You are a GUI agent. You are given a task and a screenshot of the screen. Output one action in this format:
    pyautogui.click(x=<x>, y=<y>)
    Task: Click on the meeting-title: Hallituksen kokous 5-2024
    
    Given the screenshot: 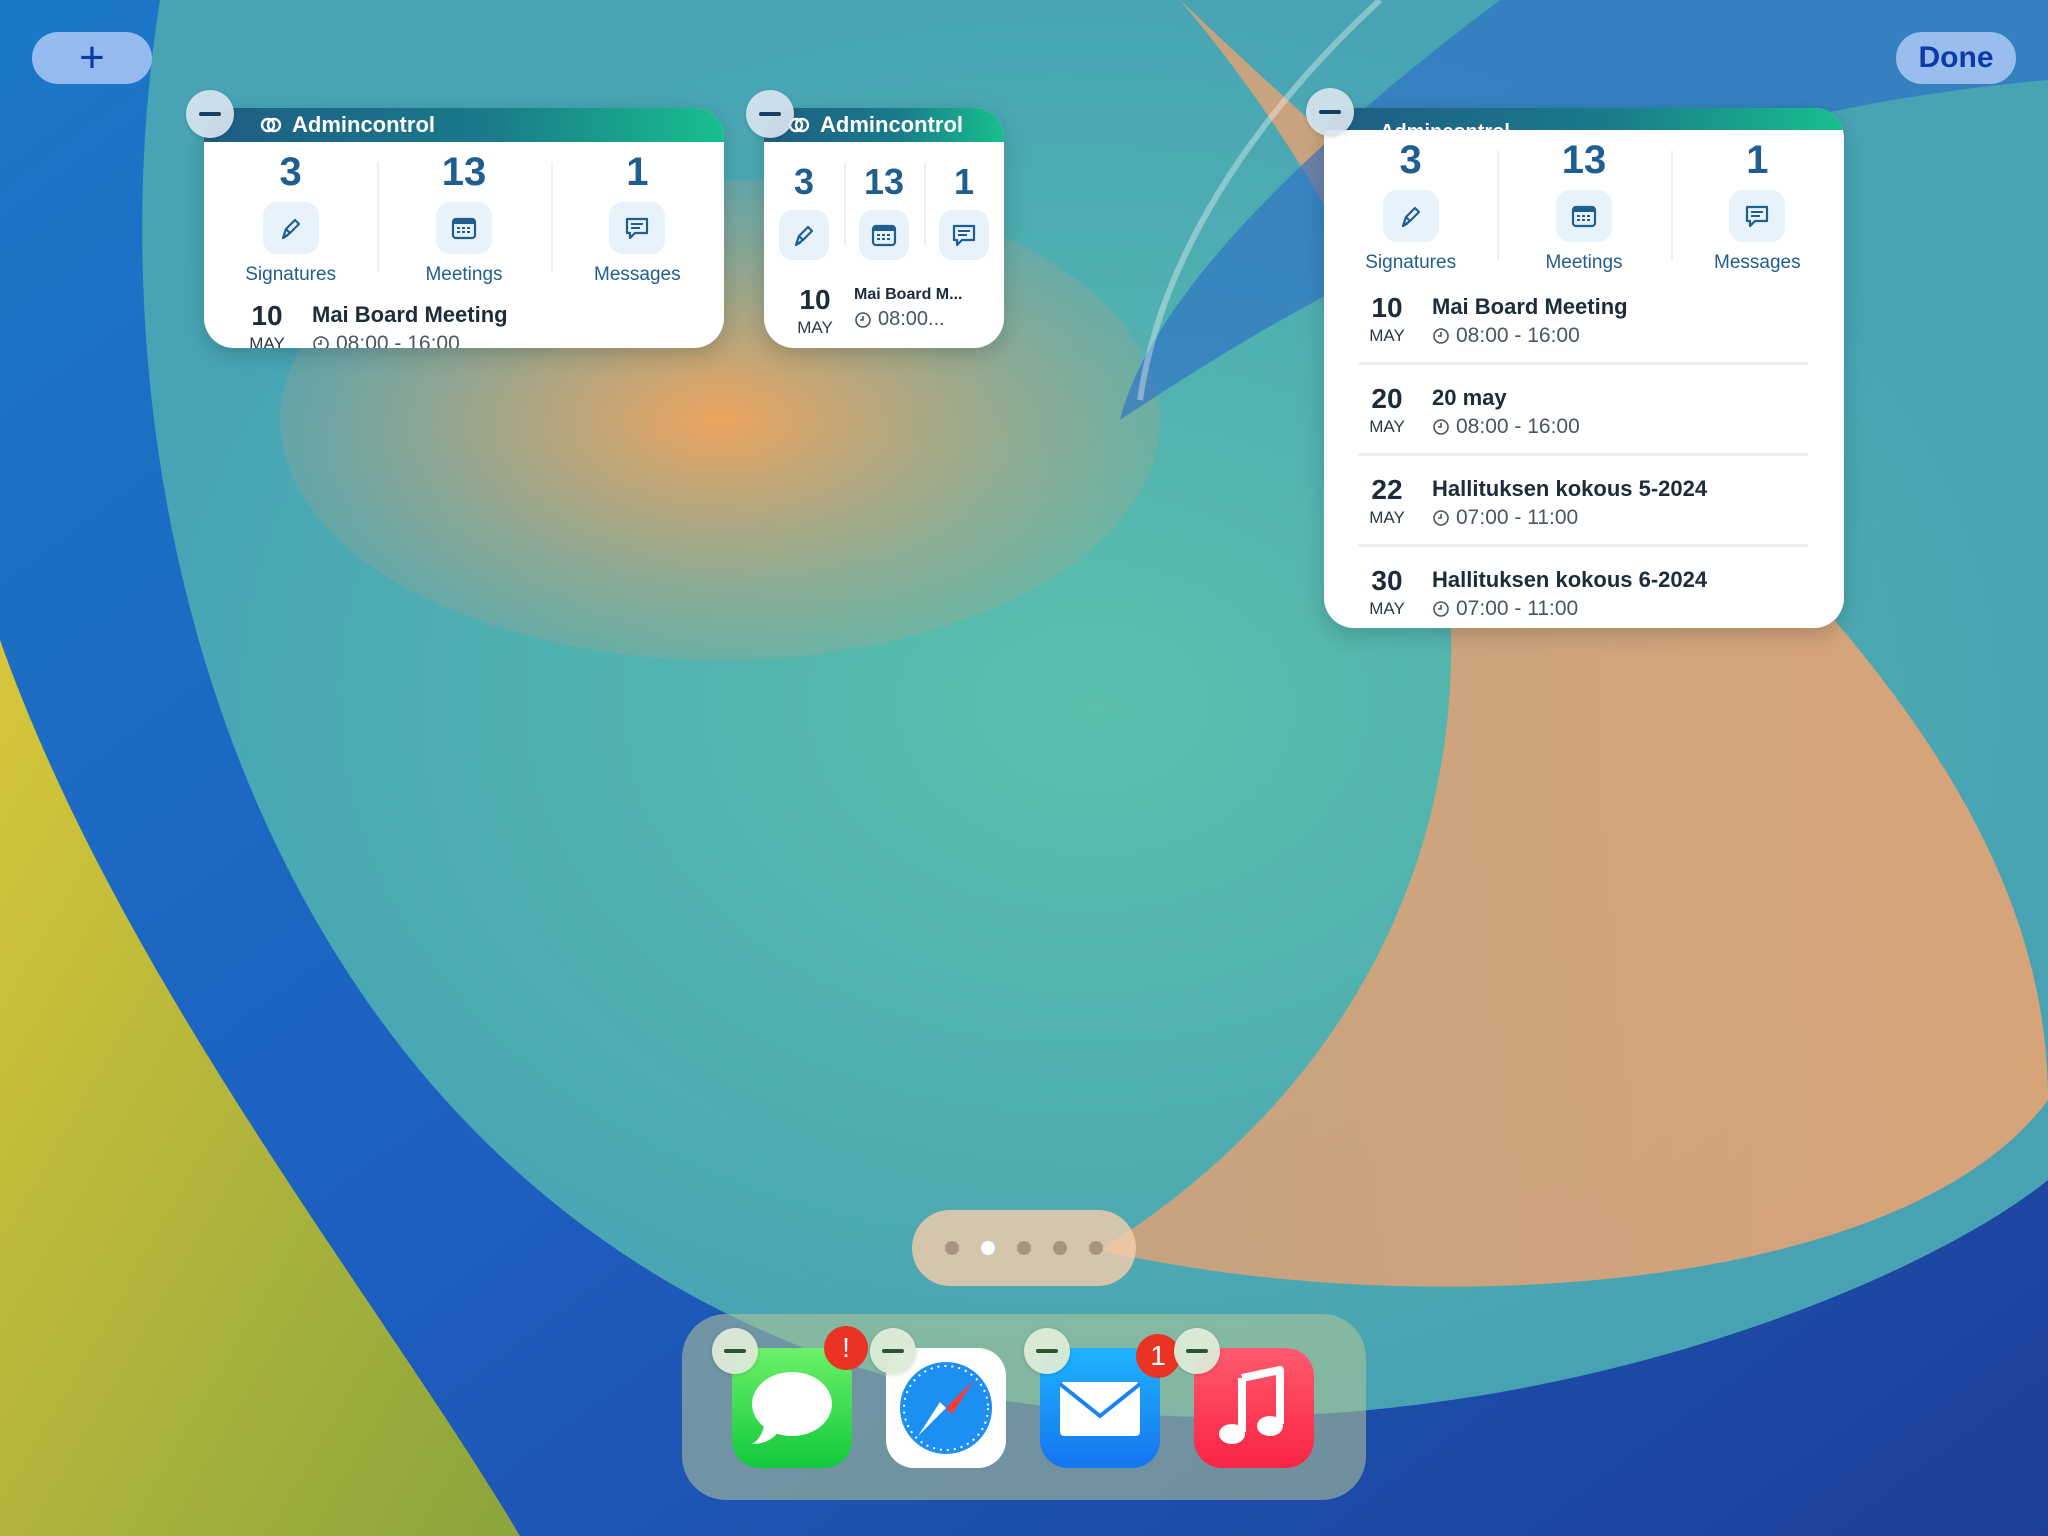 What is the action you would take?
    pyautogui.click(x=1570, y=488)
    